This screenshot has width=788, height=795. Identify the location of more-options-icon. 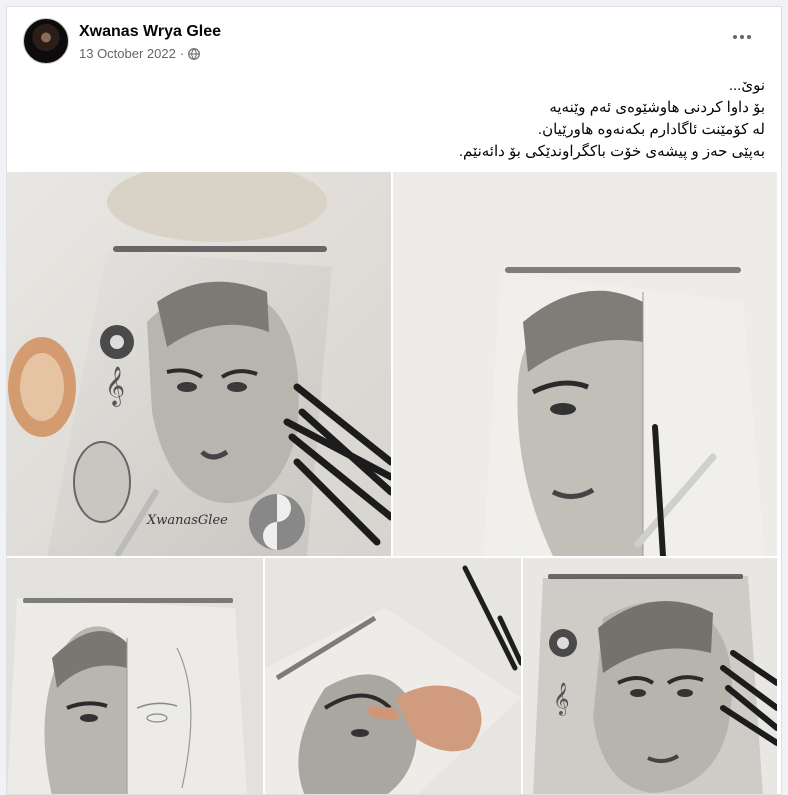
(735, 37).